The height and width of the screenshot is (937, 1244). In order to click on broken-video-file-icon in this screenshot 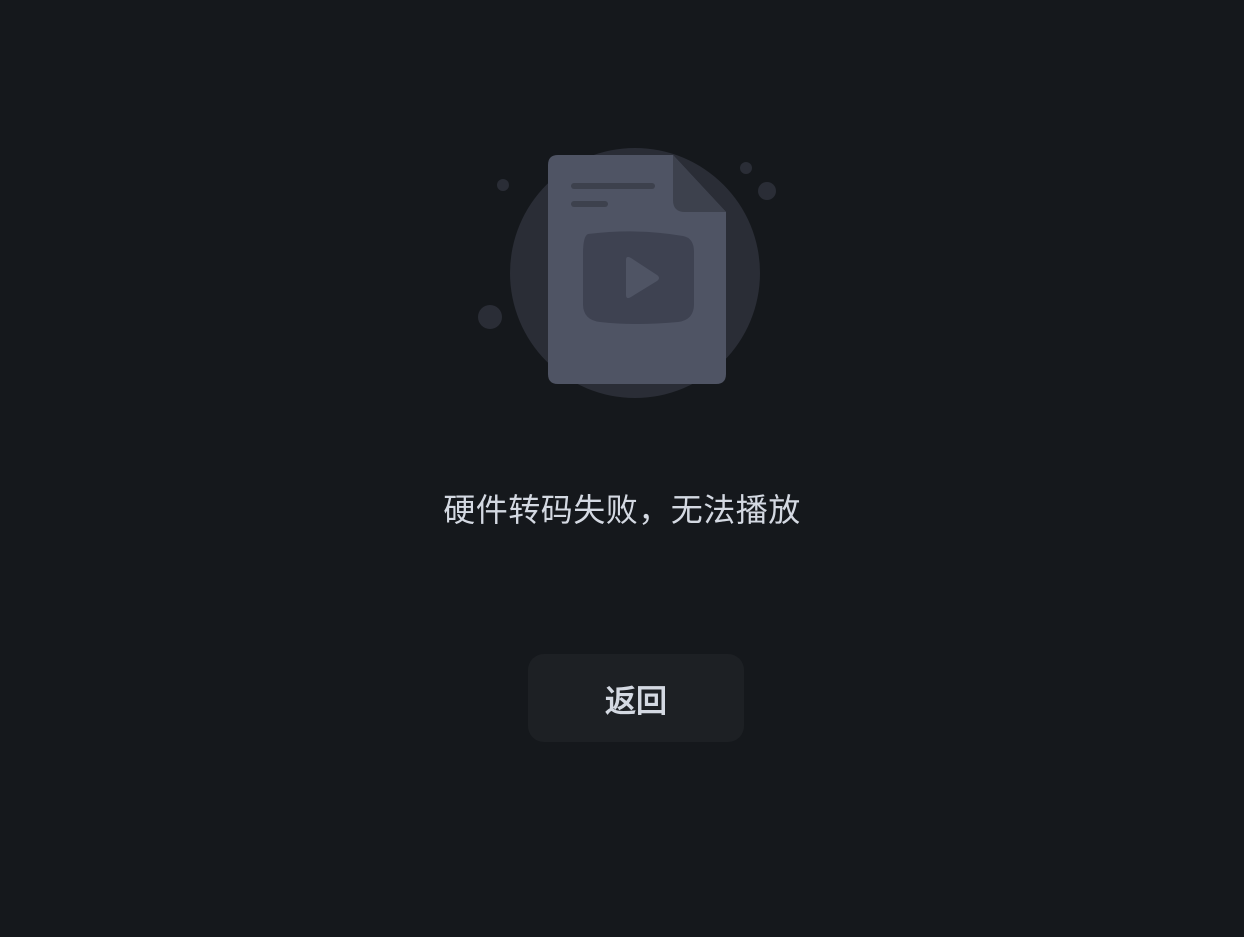, I will do `click(627, 273)`.